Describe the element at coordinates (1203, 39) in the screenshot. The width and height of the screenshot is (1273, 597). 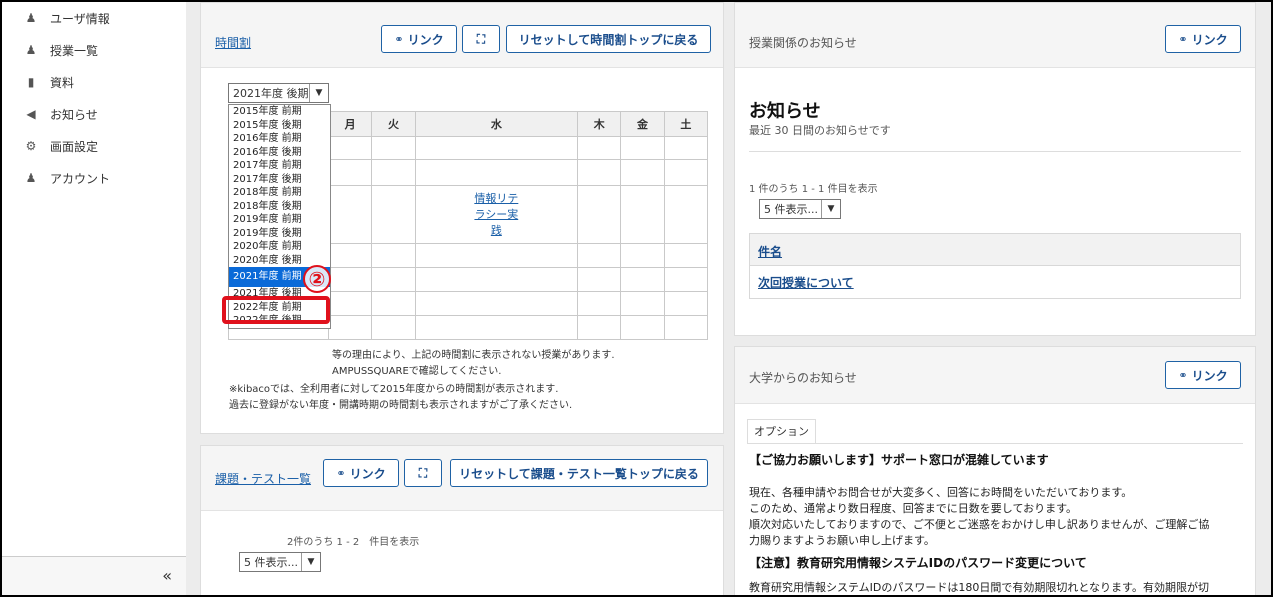
I see `course-news-link-button: ⚭ リンク` at that location.